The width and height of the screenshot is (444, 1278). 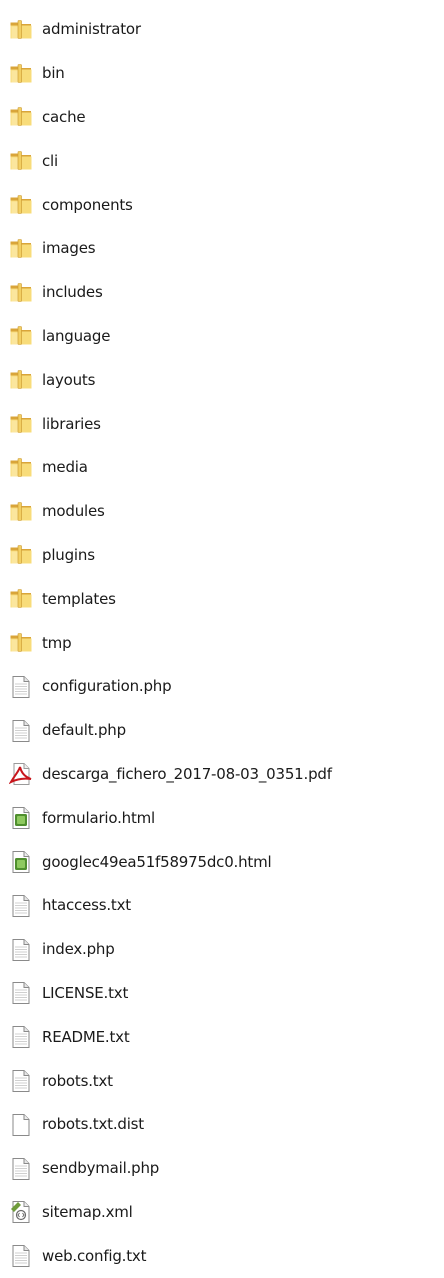 What do you see at coordinates (68, 554) in the screenshot?
I see `file-name-label: plugins` at bounding box center [68, 554].